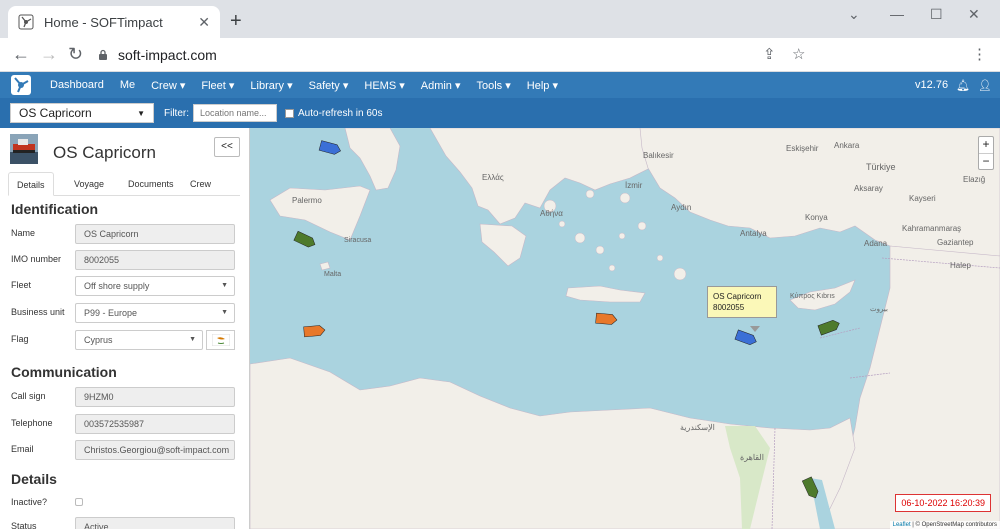 The height and width of the screenshot is (529, 1000). I want to click on vessel-select-value: OS Capricorn, so click(55, 113).